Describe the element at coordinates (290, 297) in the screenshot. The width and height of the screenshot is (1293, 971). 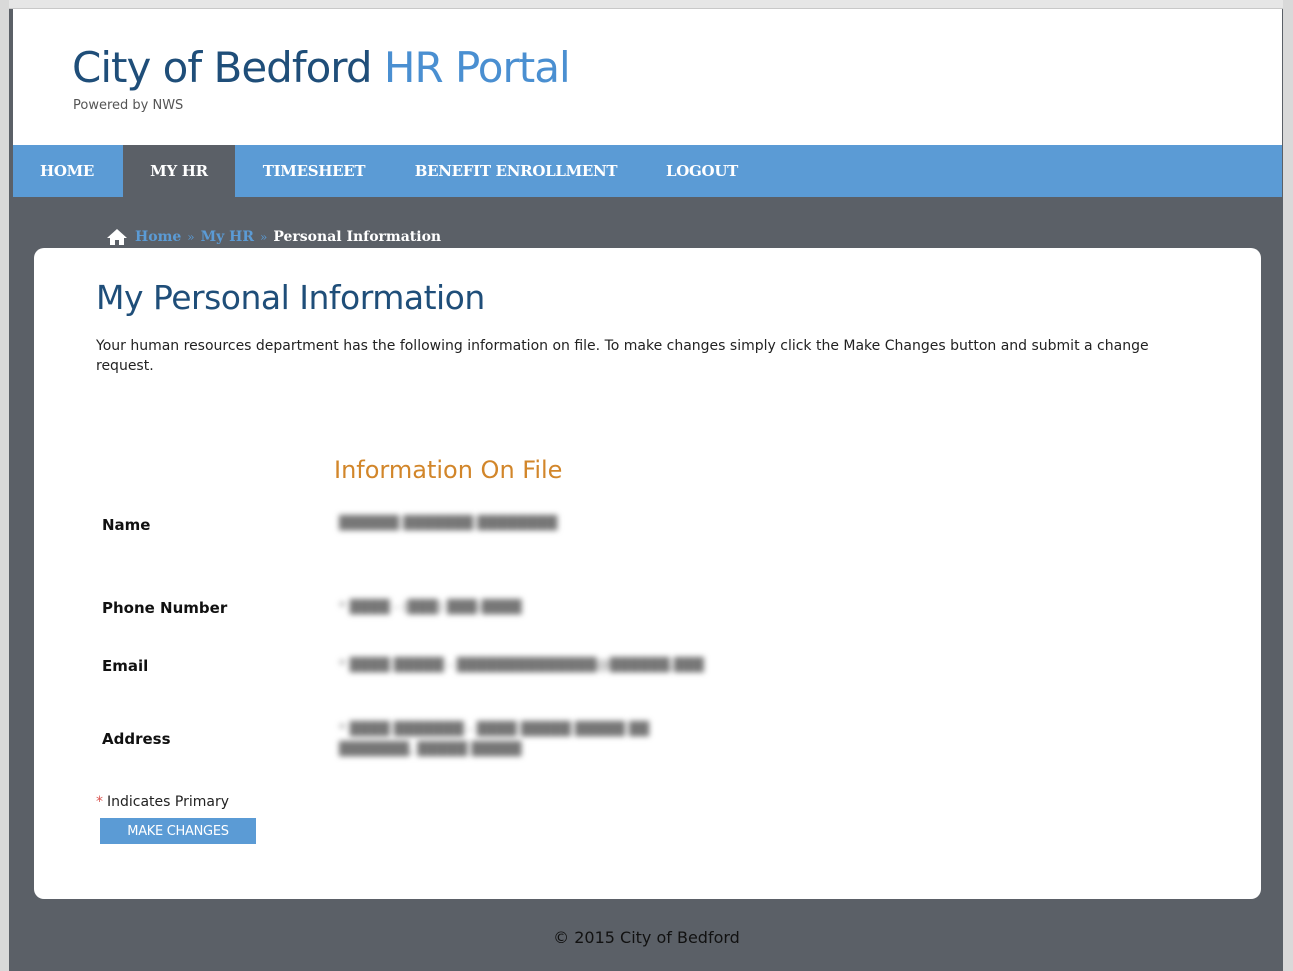
I see `page-title: My Personal Information` at that location.